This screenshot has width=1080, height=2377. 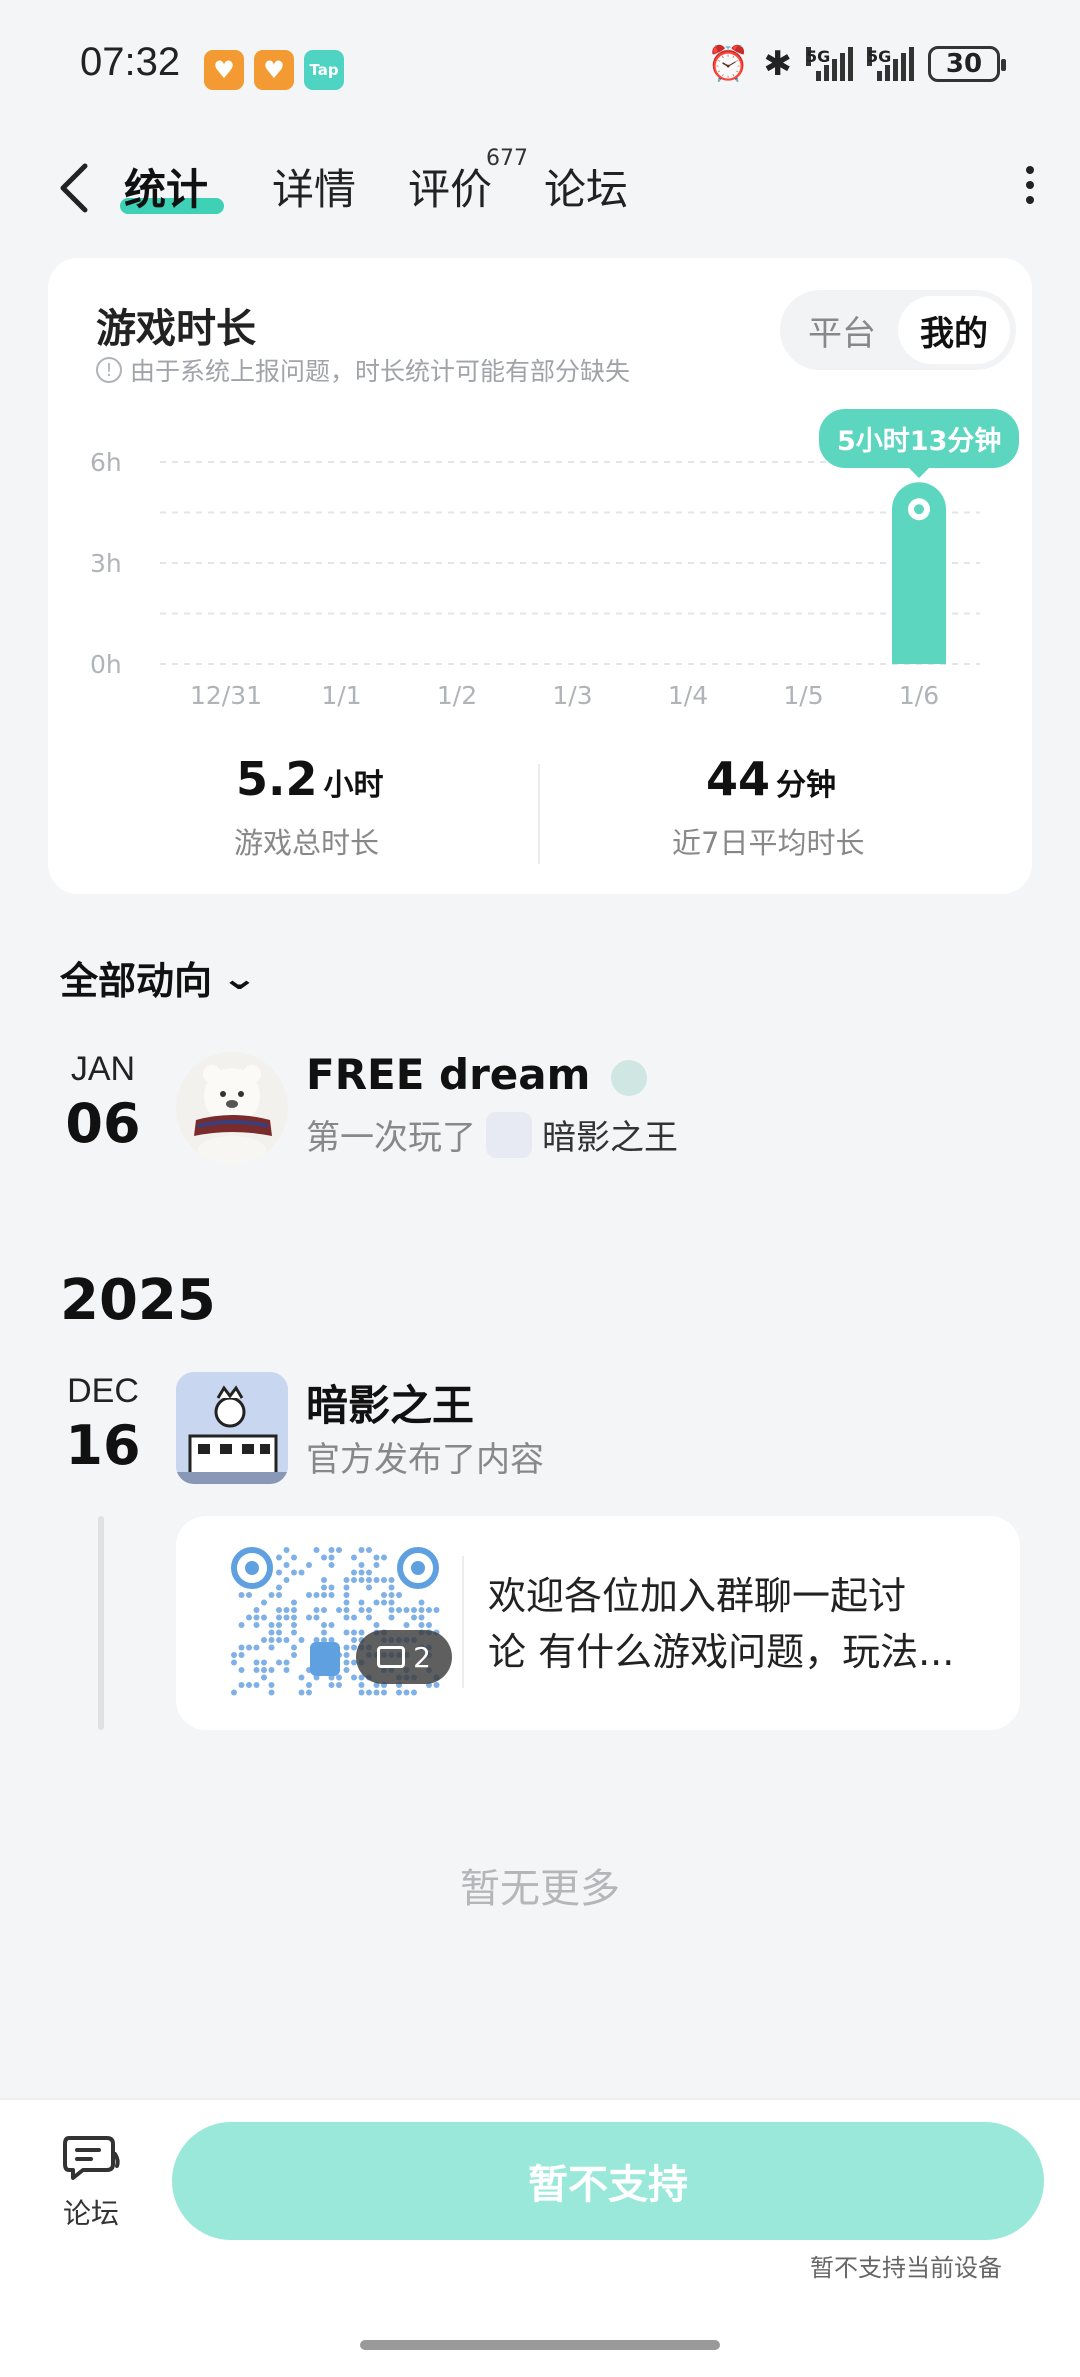 What do you see at coordinates (103, 1445) in the screenshot?
I see `entry-day: 16` at bounding box center [103, 1445].